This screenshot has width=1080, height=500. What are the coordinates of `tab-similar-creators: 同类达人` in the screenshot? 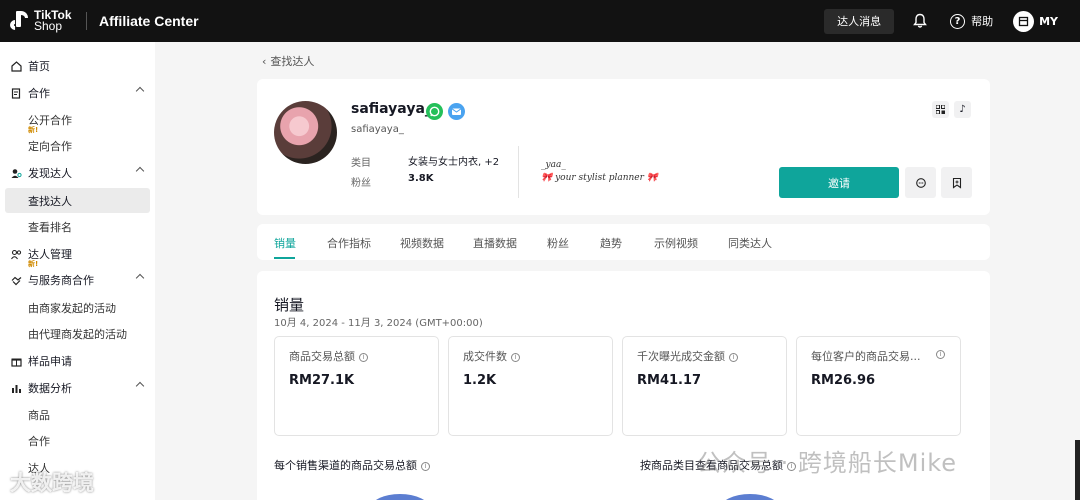 It's located at (750, 243).